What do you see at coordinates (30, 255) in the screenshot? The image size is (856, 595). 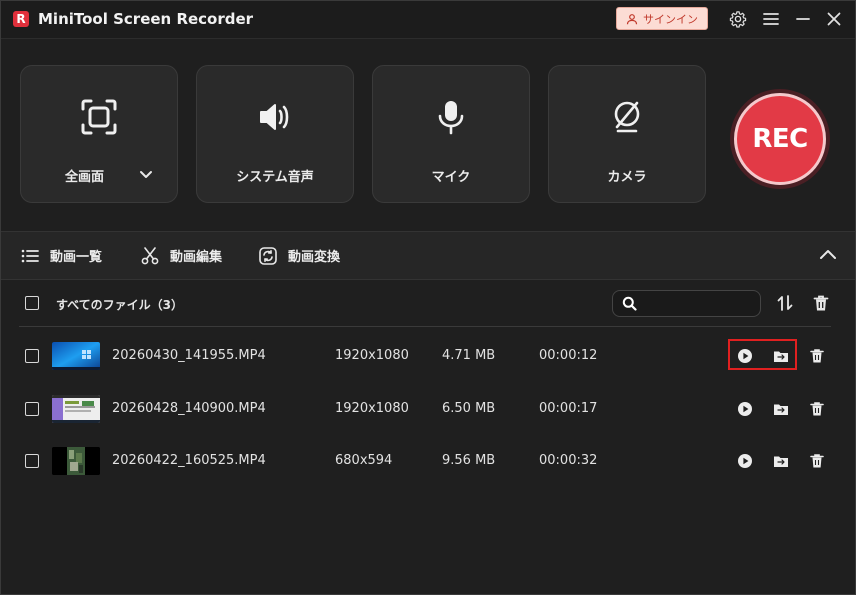 I see `list-icon` at bounding box center [30, 255].